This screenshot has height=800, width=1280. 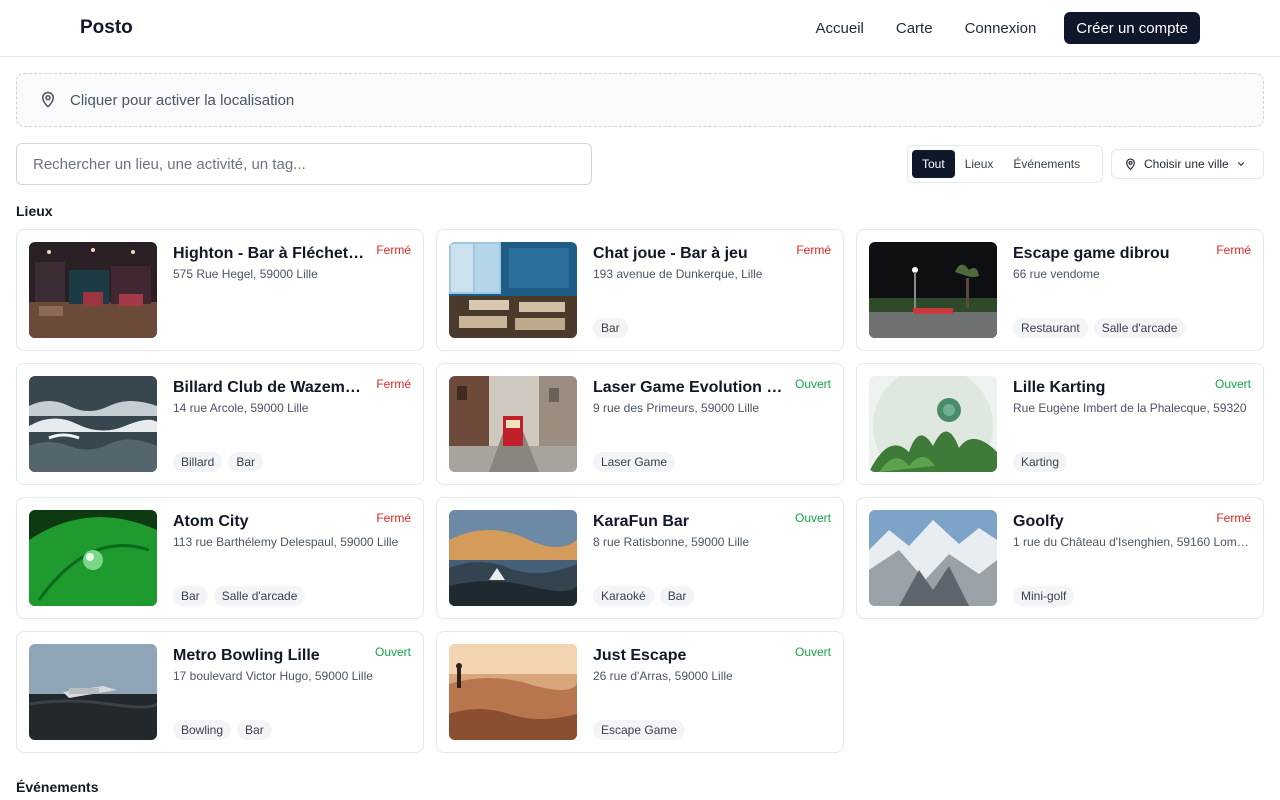 What do you see at coordinates (641, 521) in the screenshot?
I see `place-name: KaraFun Bar` at bounding box center [641, 521].